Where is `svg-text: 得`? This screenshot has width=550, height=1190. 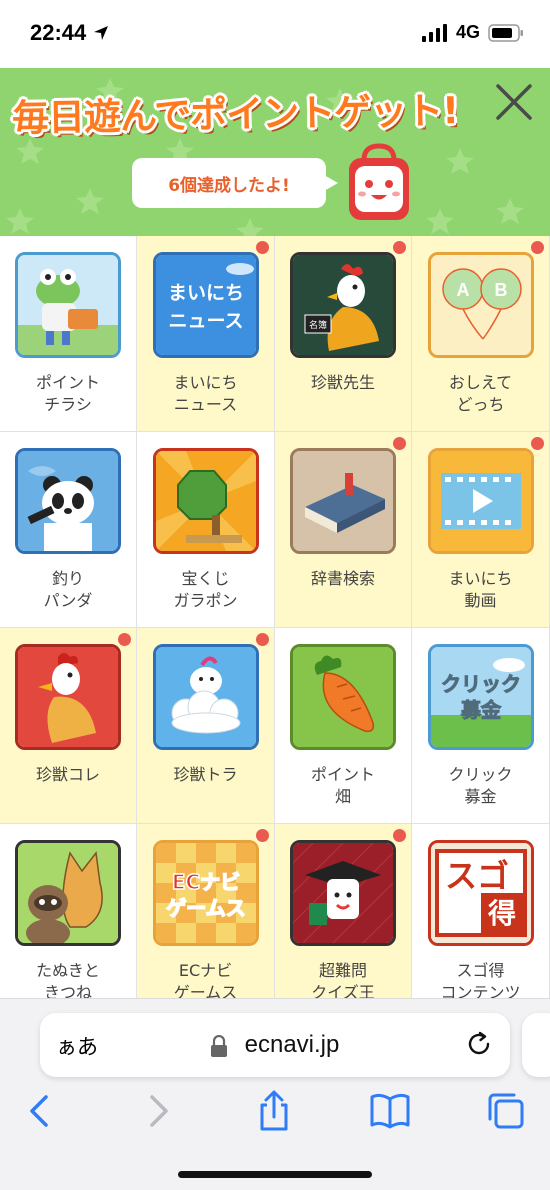
svg-text: 得 is located at coordinates (500, 913).